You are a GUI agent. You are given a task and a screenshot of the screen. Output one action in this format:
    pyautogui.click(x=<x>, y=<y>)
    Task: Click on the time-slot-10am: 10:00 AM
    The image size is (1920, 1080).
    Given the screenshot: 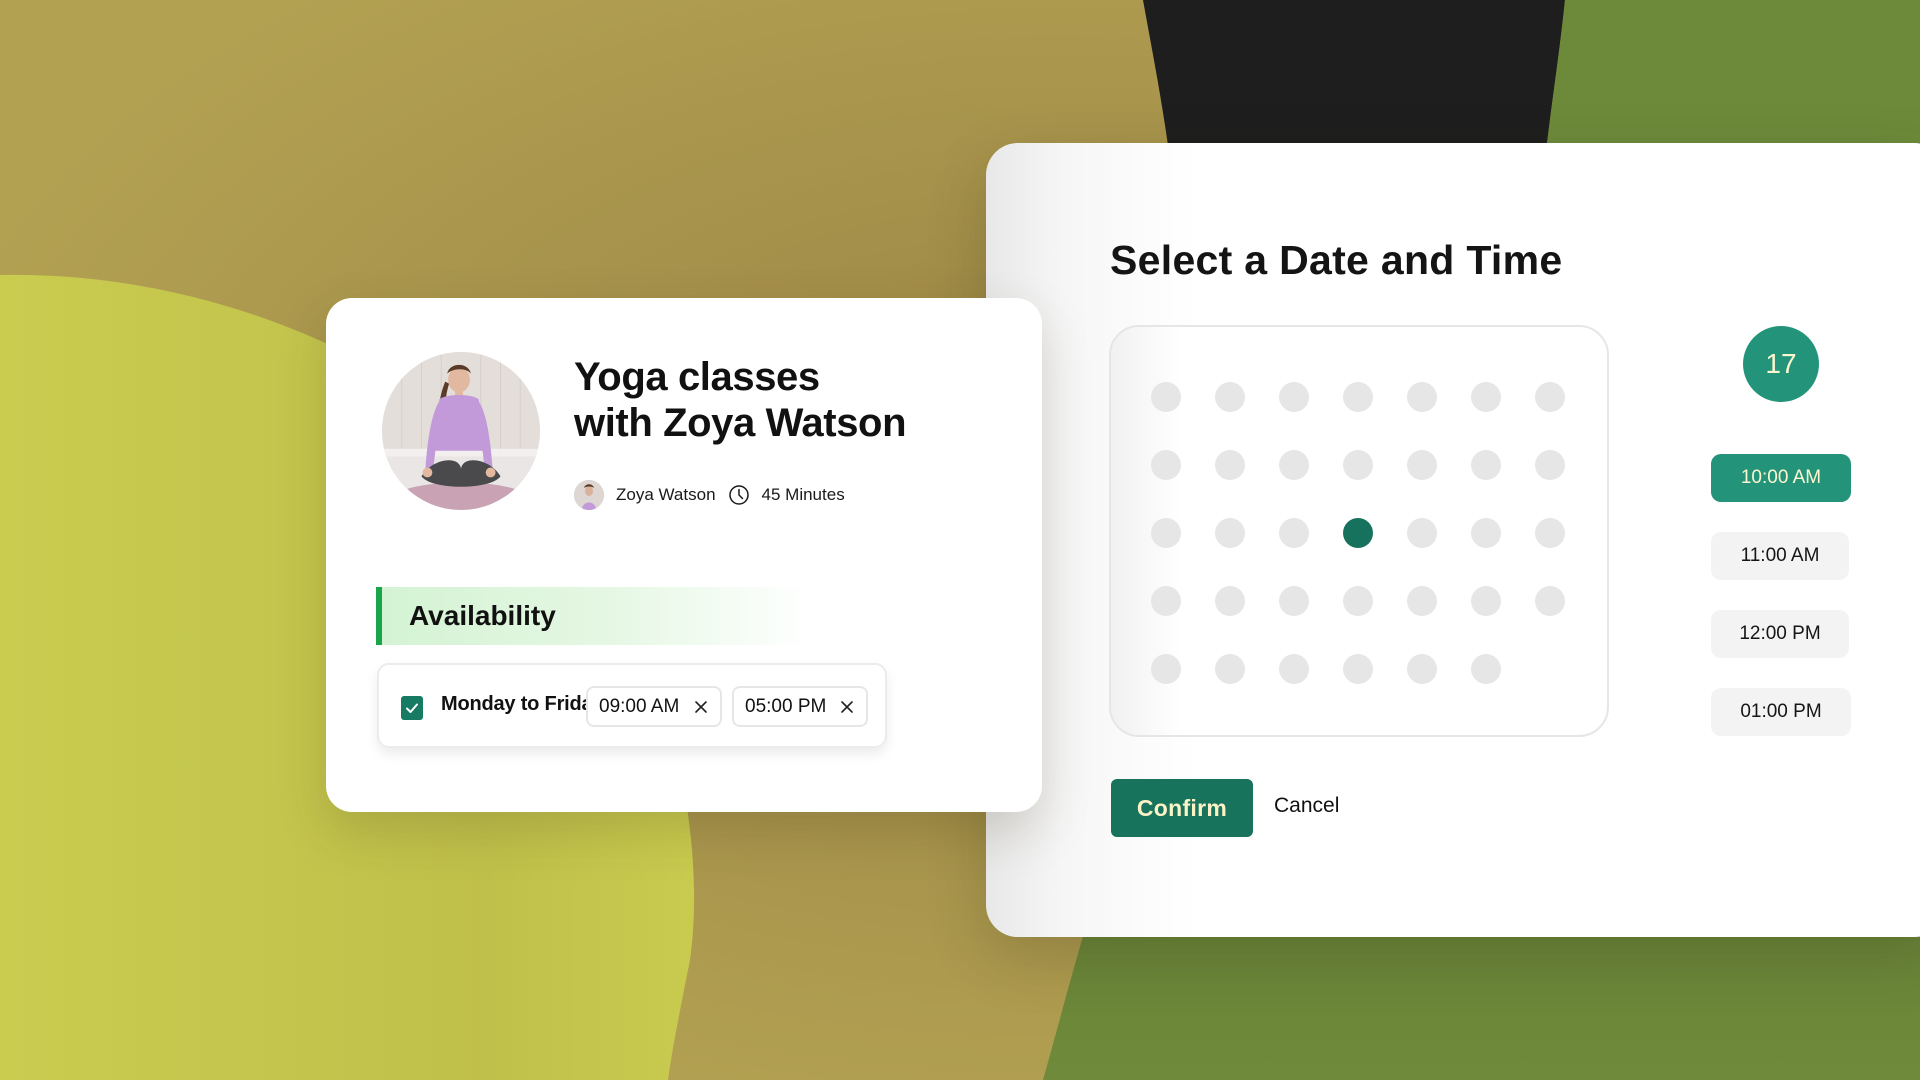 What is the action you would take?
    pyautogui.click(x=1781, y=478)
    